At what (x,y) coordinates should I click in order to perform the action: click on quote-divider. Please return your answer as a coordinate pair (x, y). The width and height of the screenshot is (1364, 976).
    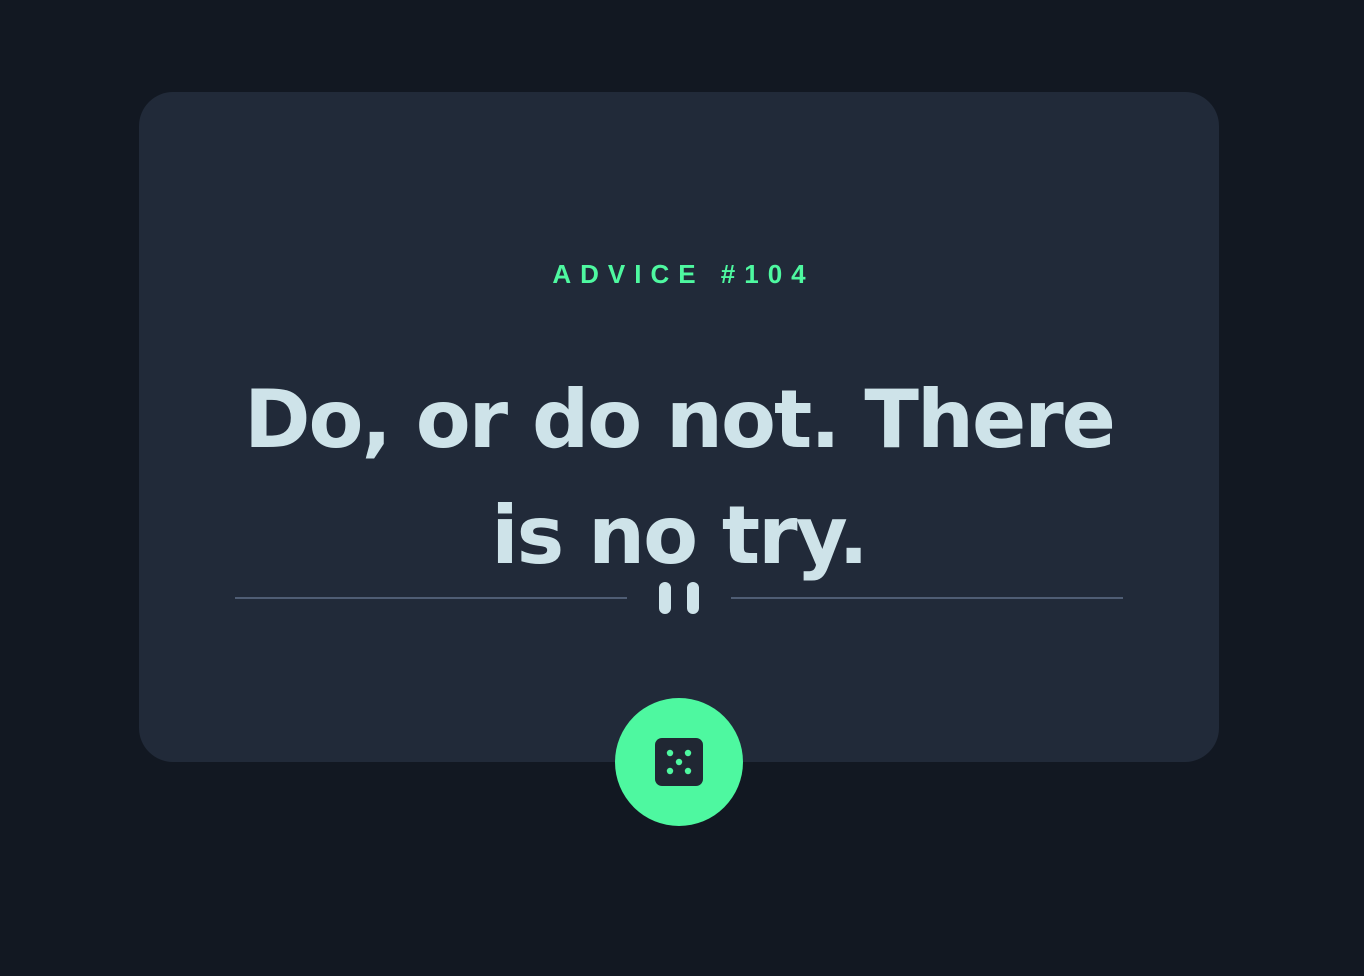
    Looking at the image, I should click on (679, 598).